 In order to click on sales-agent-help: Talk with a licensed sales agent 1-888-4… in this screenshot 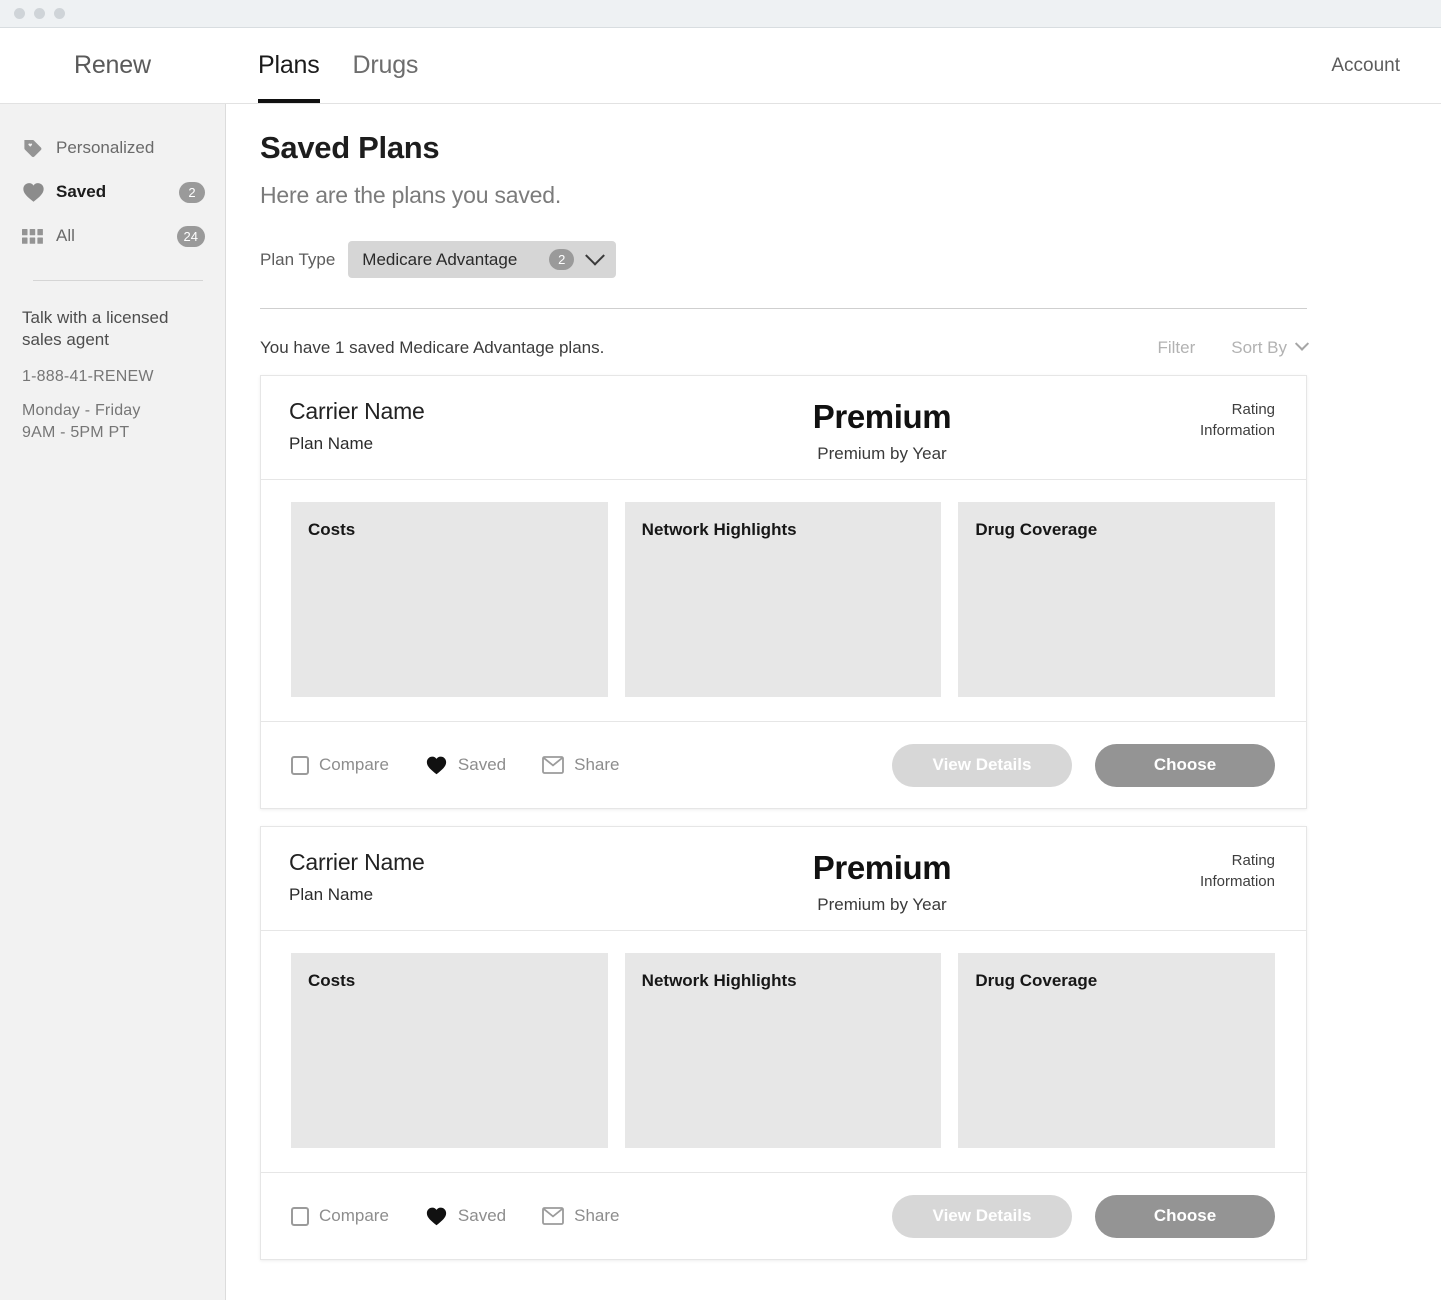, I will do `click(112, 361)`.